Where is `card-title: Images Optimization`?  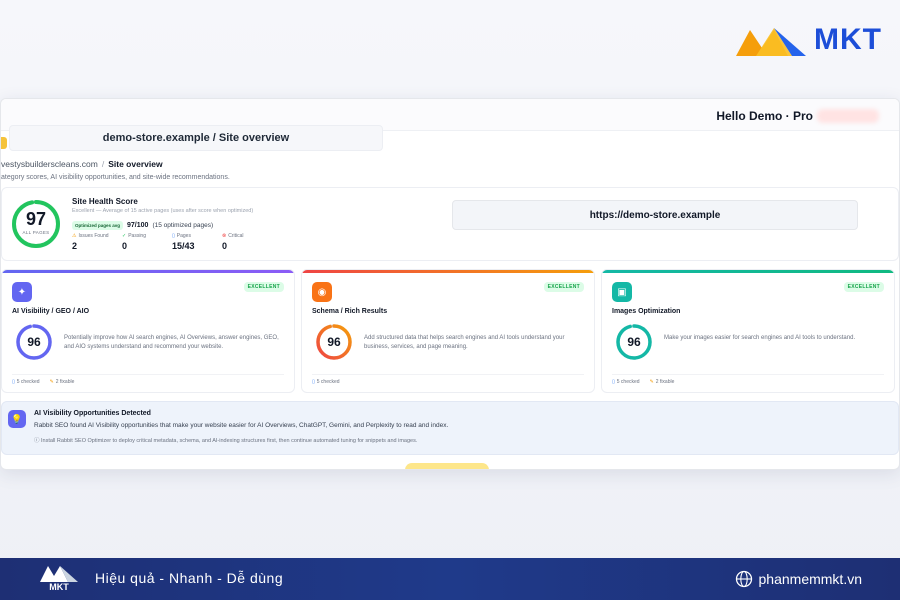 card-title: Images Optimization is located at coordinates (646, 311).